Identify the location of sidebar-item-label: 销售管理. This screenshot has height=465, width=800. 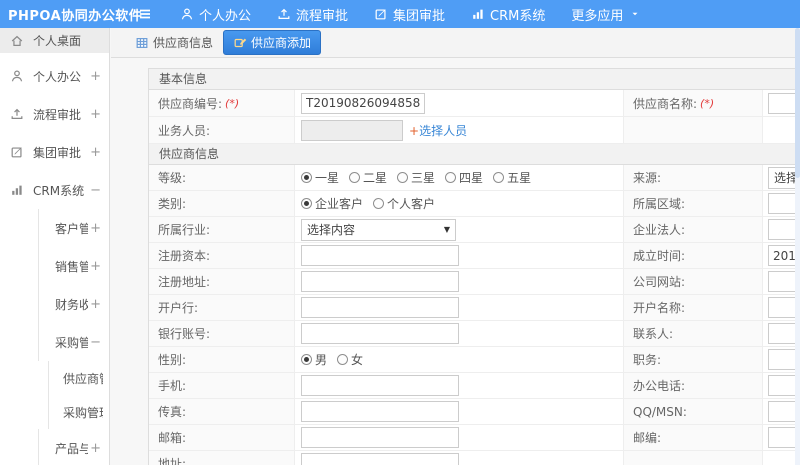
(71, 266).